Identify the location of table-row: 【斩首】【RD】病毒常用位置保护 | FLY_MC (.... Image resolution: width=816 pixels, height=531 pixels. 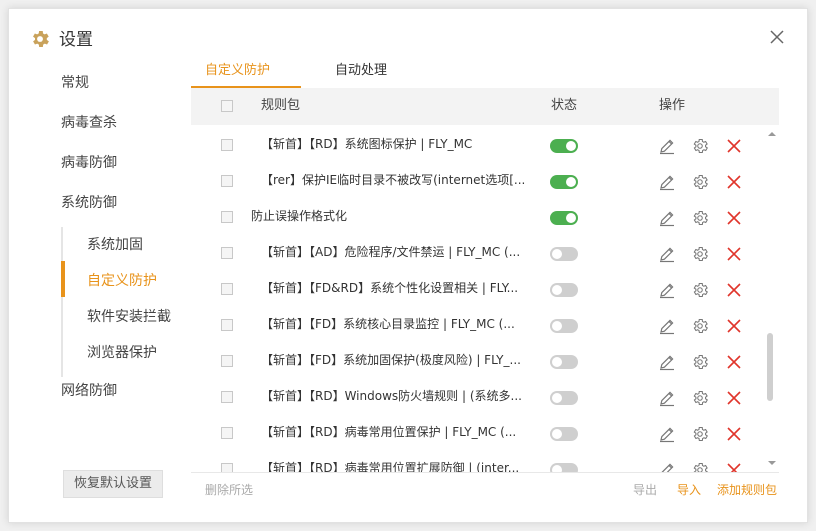
(481, 433).